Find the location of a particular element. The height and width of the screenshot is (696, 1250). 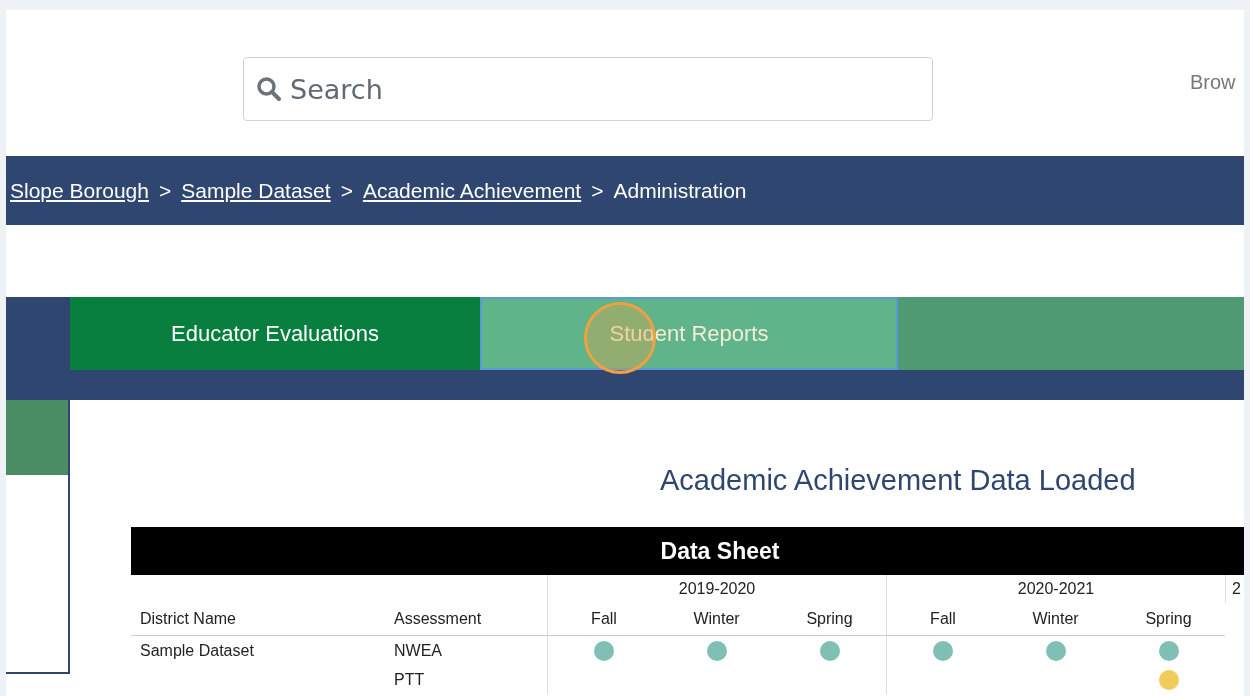

nav-link: Brow is located at coordinates (1213, 82).